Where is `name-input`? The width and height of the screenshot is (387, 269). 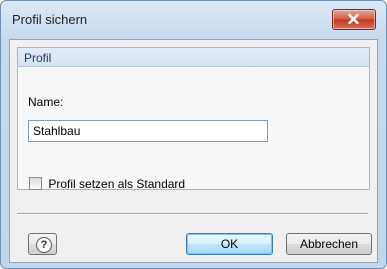
name-input is located at coordinates (148, 131).